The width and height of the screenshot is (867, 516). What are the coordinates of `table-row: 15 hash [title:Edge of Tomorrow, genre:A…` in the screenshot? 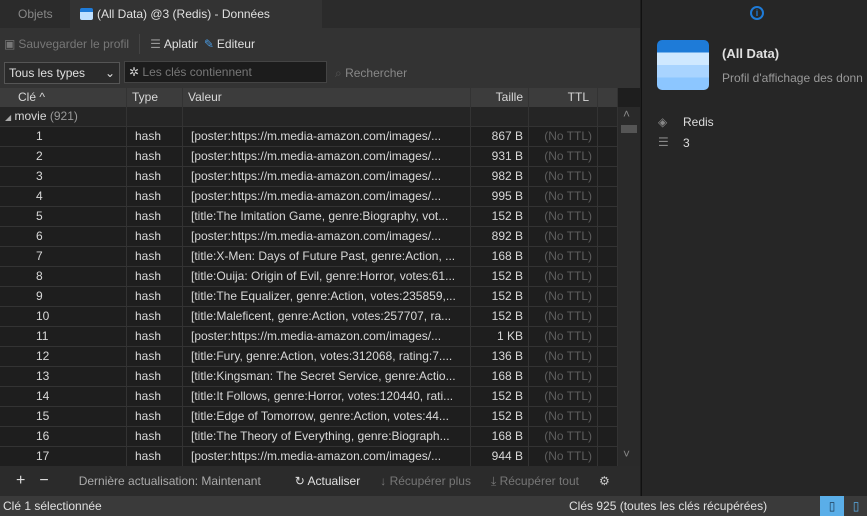 It's located at (309, 417).